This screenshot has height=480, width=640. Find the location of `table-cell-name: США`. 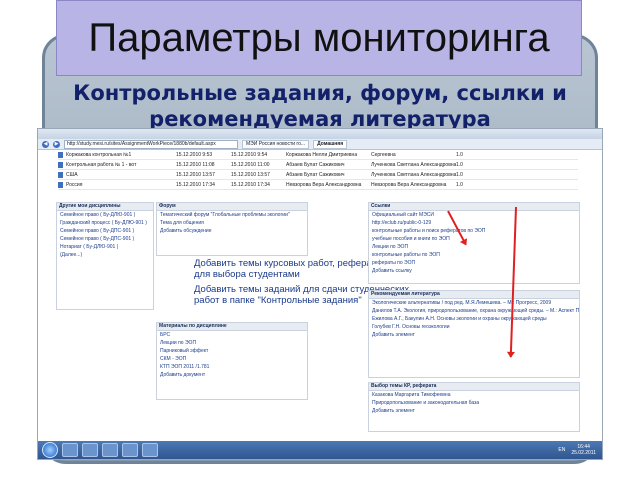

table-cell-name: США is located at coordinates (121, 175).